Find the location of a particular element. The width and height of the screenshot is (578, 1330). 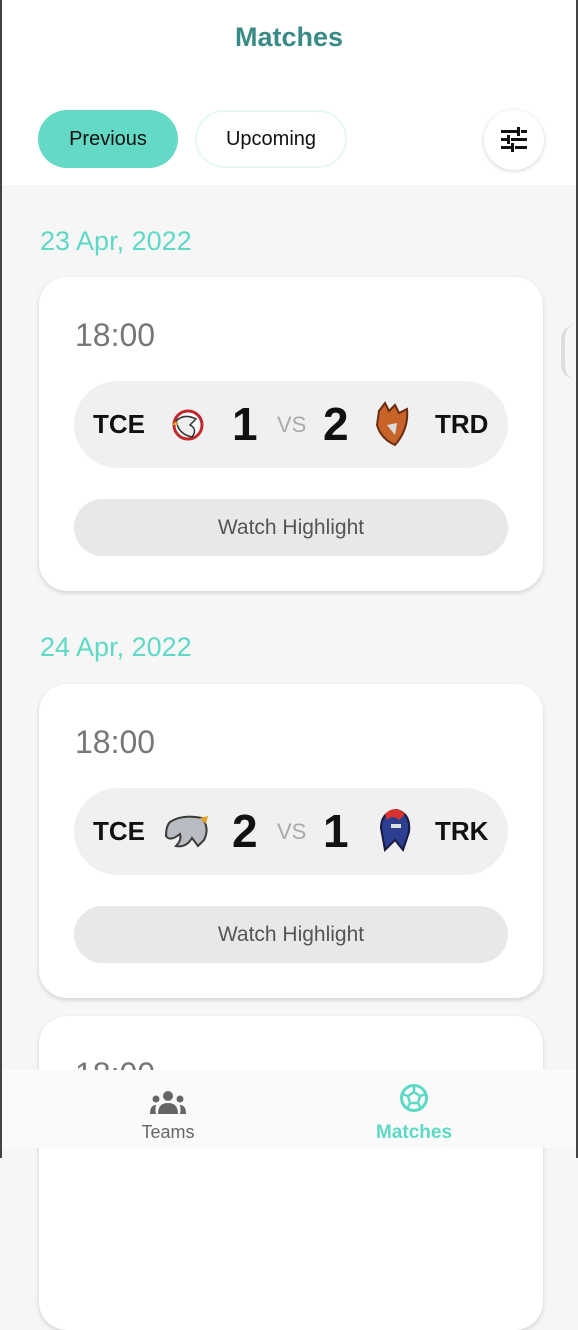

scroll-indicator is located at coordinates (568, 352).